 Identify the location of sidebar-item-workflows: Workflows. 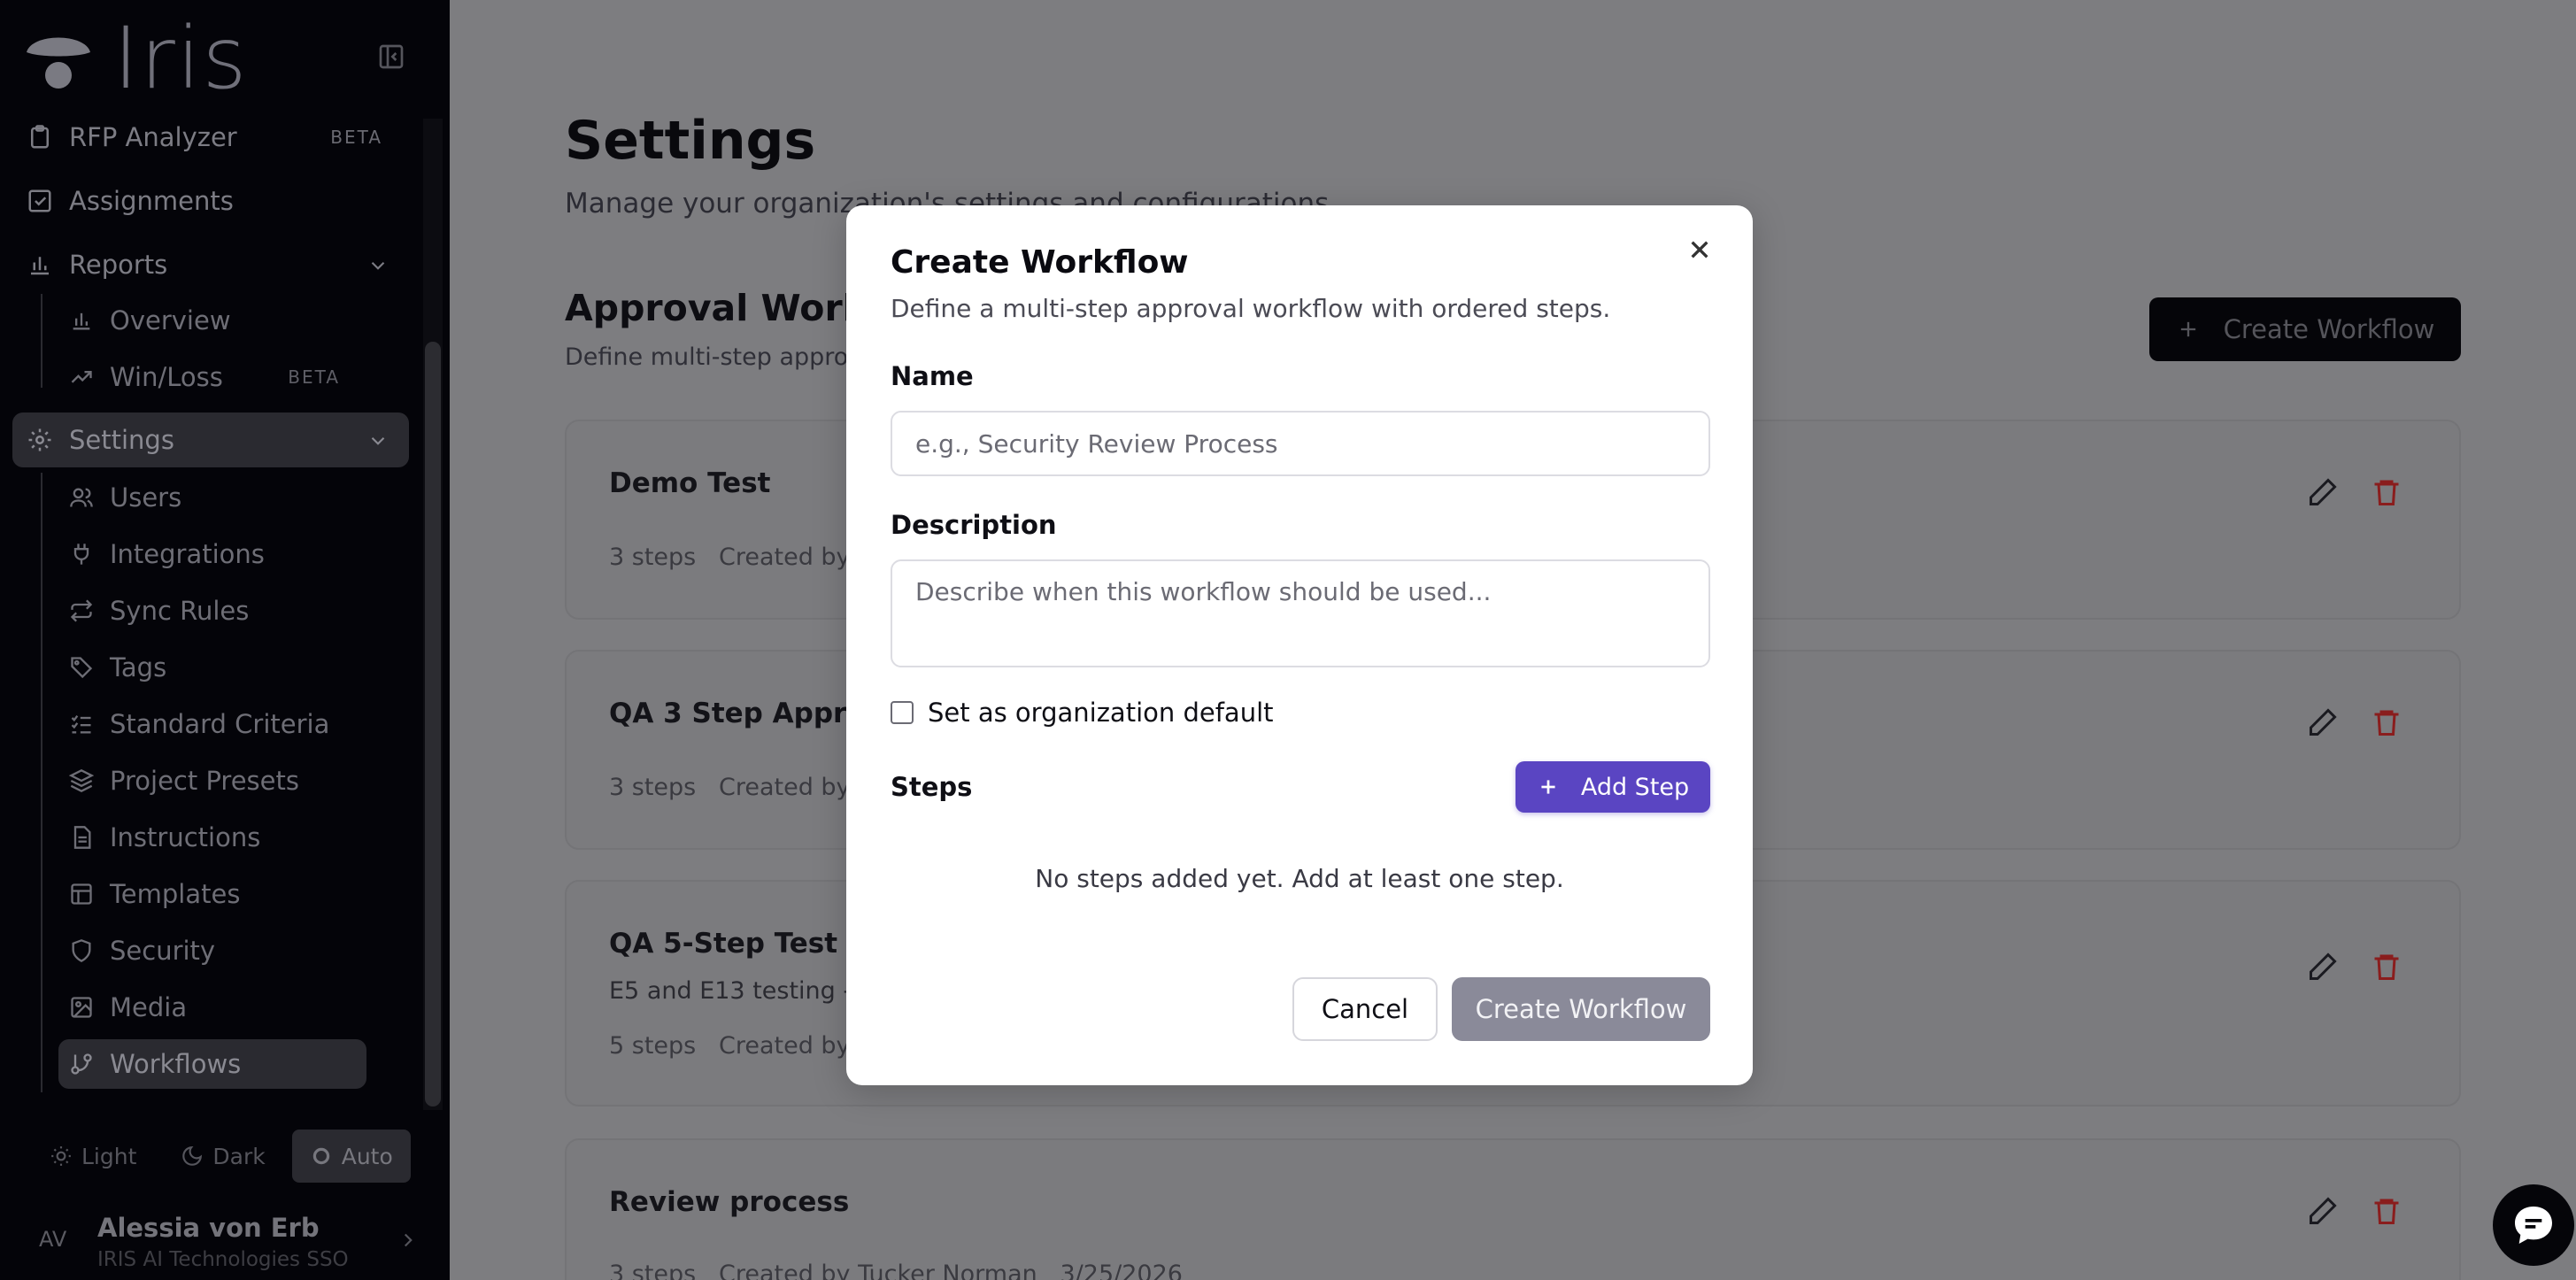
(212, 1064).